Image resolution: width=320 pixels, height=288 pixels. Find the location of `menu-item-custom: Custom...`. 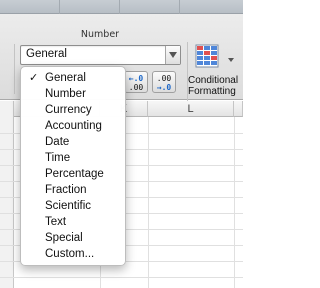

menu-item-custom: Custom... is located at coordinates (73, 254).